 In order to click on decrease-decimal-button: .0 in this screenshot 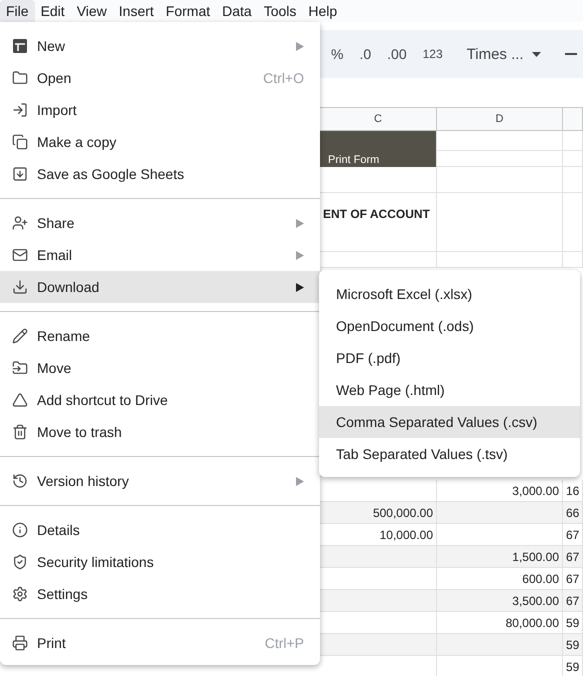, I will do `click(365, 54)`.